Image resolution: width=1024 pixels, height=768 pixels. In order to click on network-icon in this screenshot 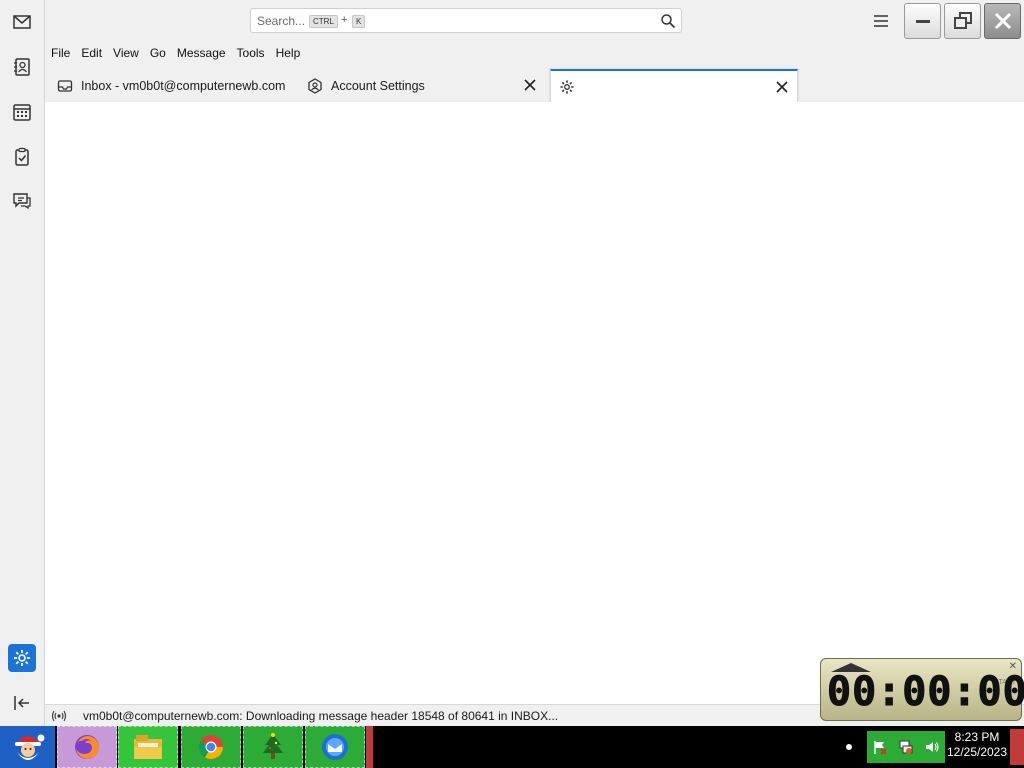, I will do `click(906, 747)`.